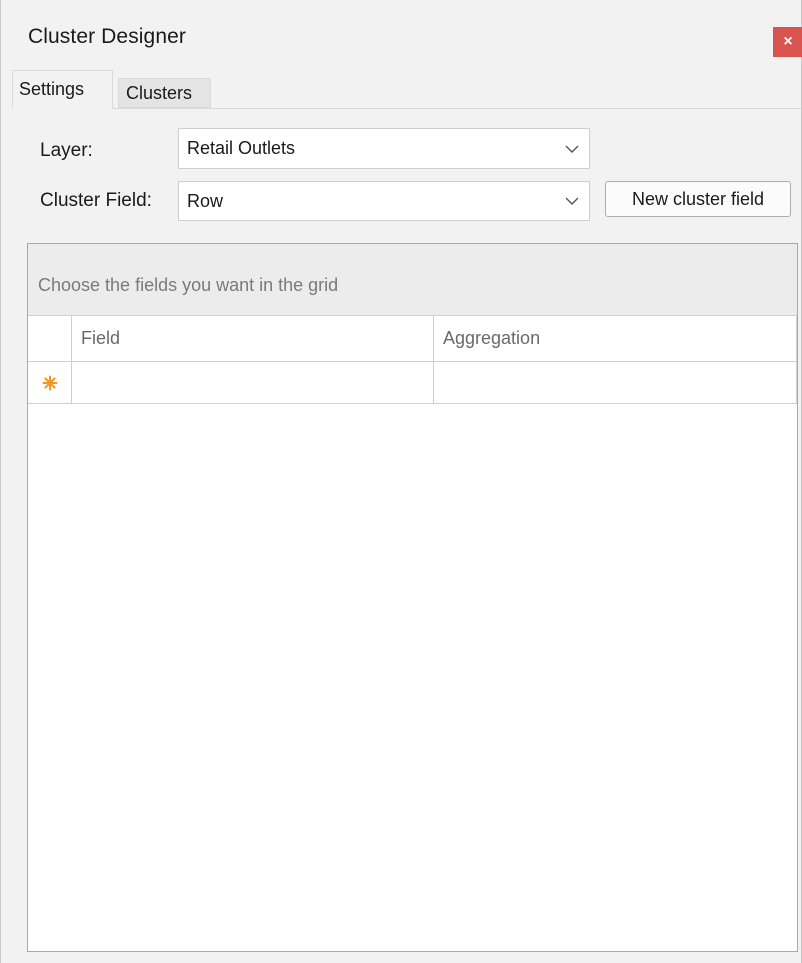 Image resolution: width=802 pixels, height=963 pixels. Describe the element at coordinates (52, 89) in the screenshot. I see `tab-settings-label: Settings` at that location.